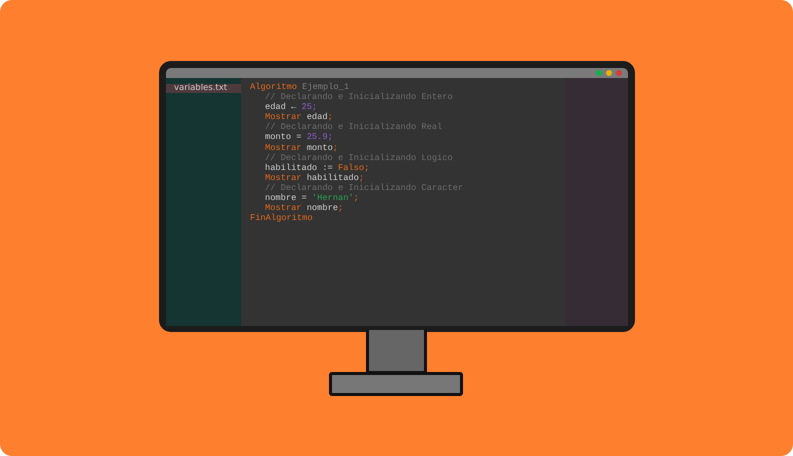  Describe the element at coordinates (300, 87) in the screenshot. I see `code-line: Algoritmo Ejemplo_1` at that location.